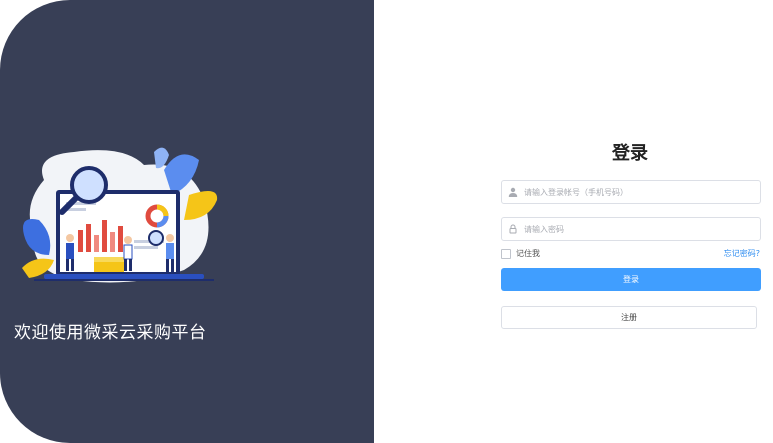 Image resolution: width=773 pixels, height=443 pixels. I want to click on password-input, so click(642, 229).